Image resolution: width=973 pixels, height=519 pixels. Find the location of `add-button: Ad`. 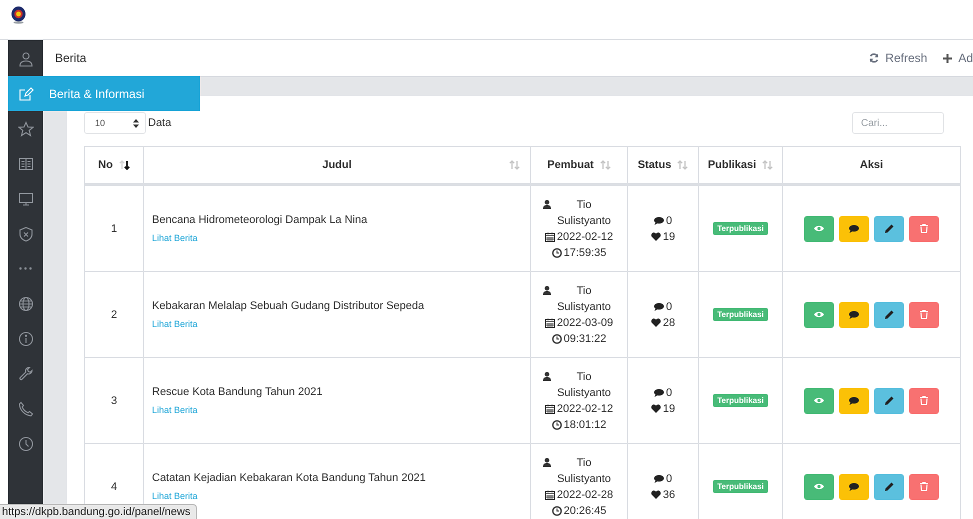

add-button: Ad is located at coordinates (958, 58).